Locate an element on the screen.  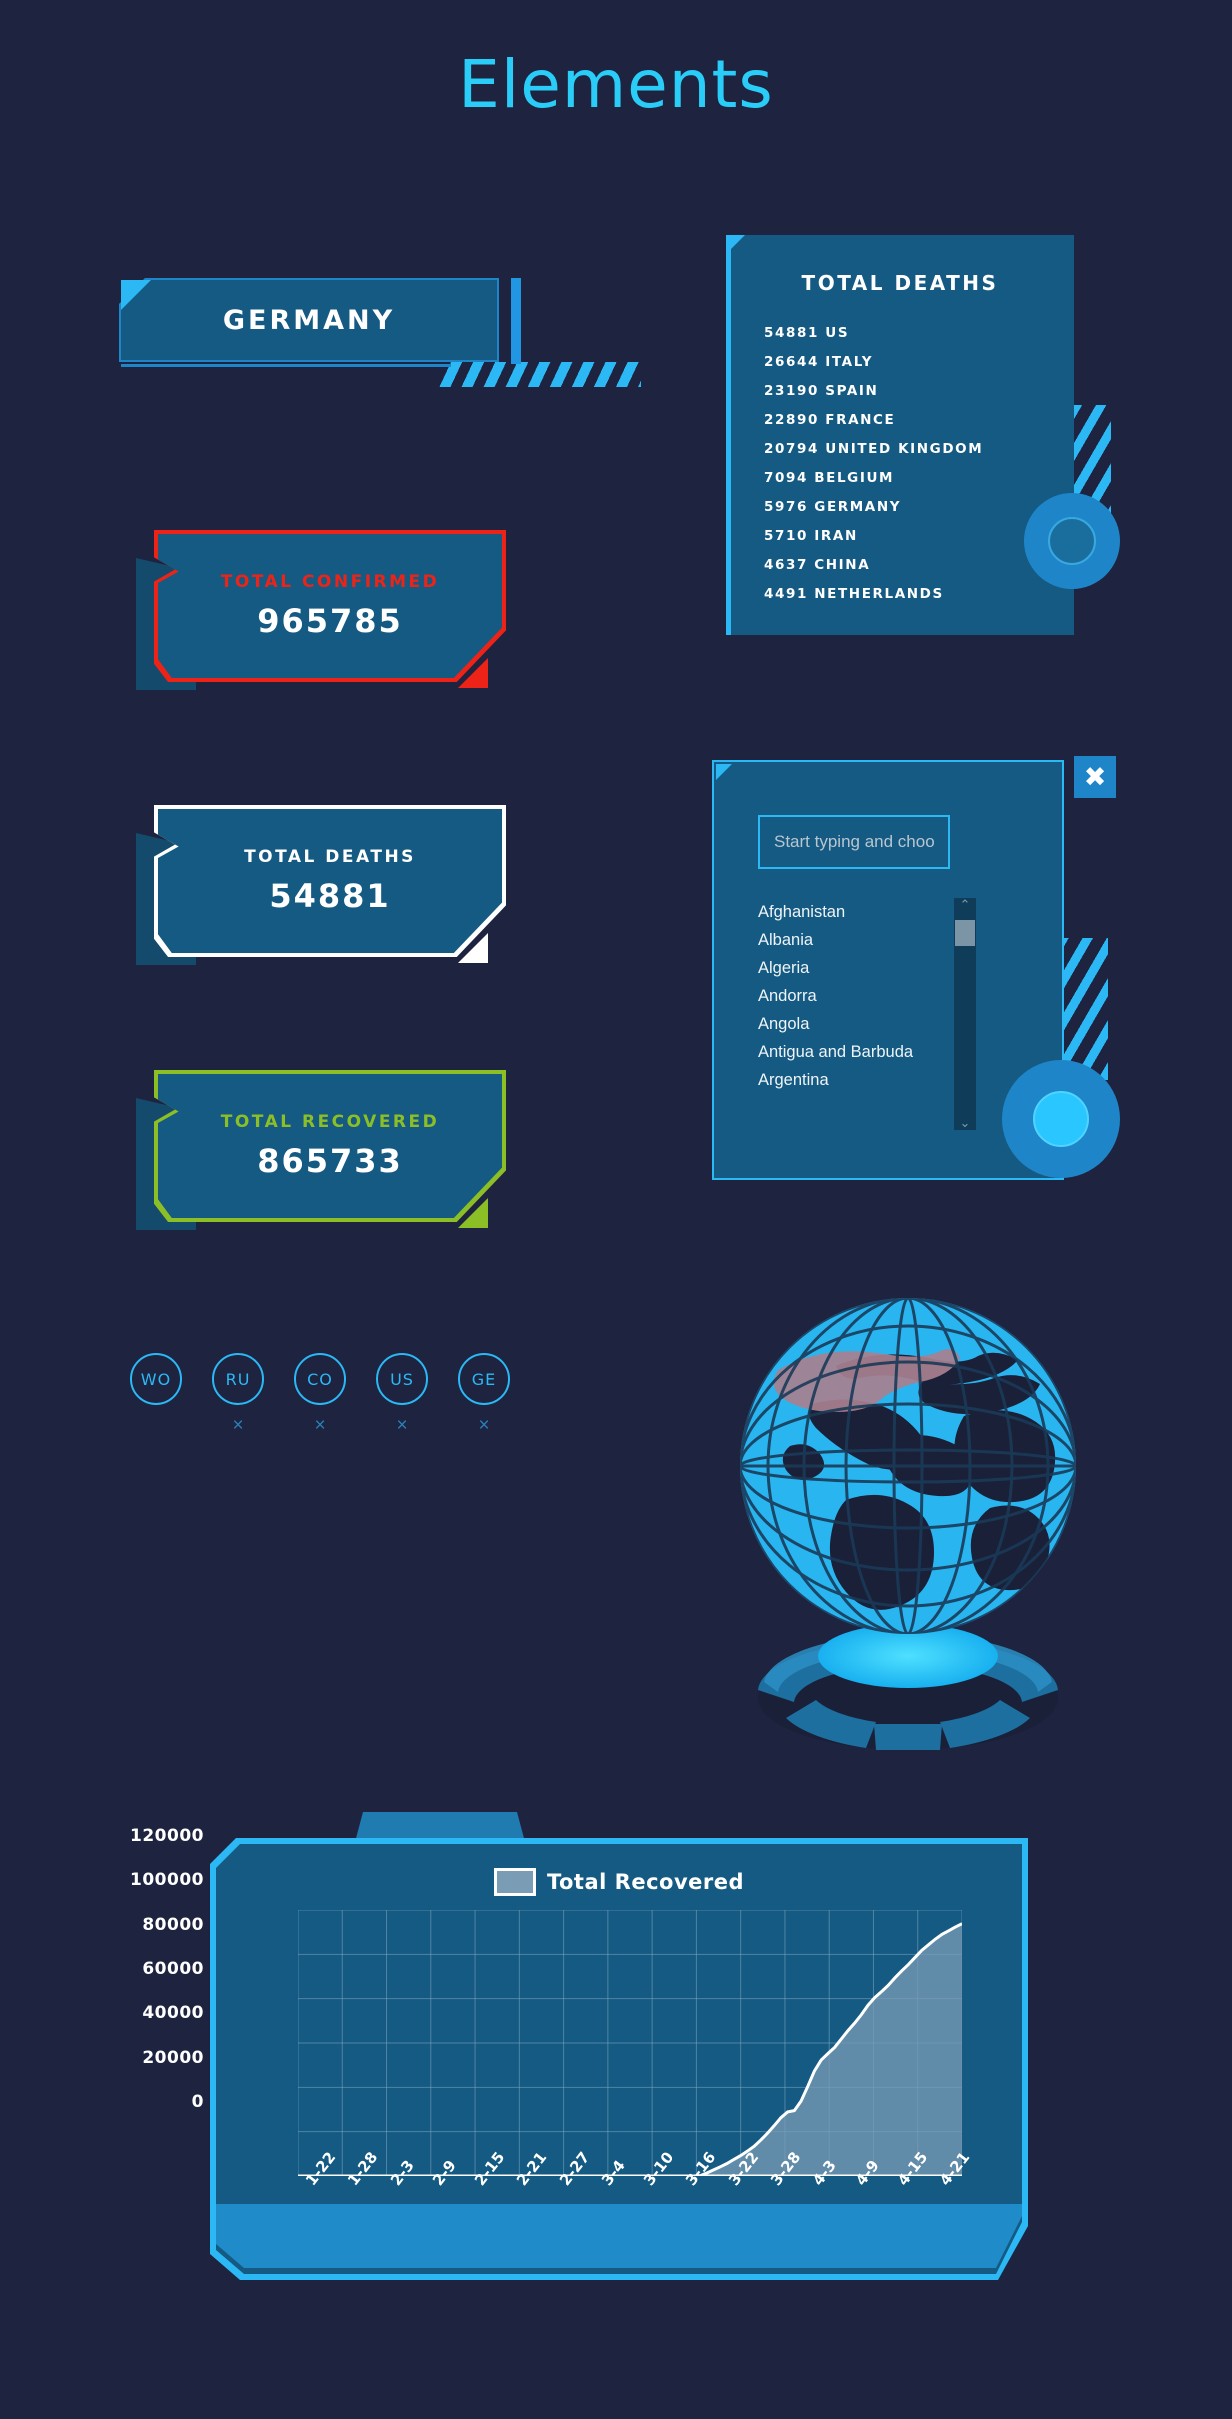
country-chip-label: GERMANY is located at coordinates (309, 320).